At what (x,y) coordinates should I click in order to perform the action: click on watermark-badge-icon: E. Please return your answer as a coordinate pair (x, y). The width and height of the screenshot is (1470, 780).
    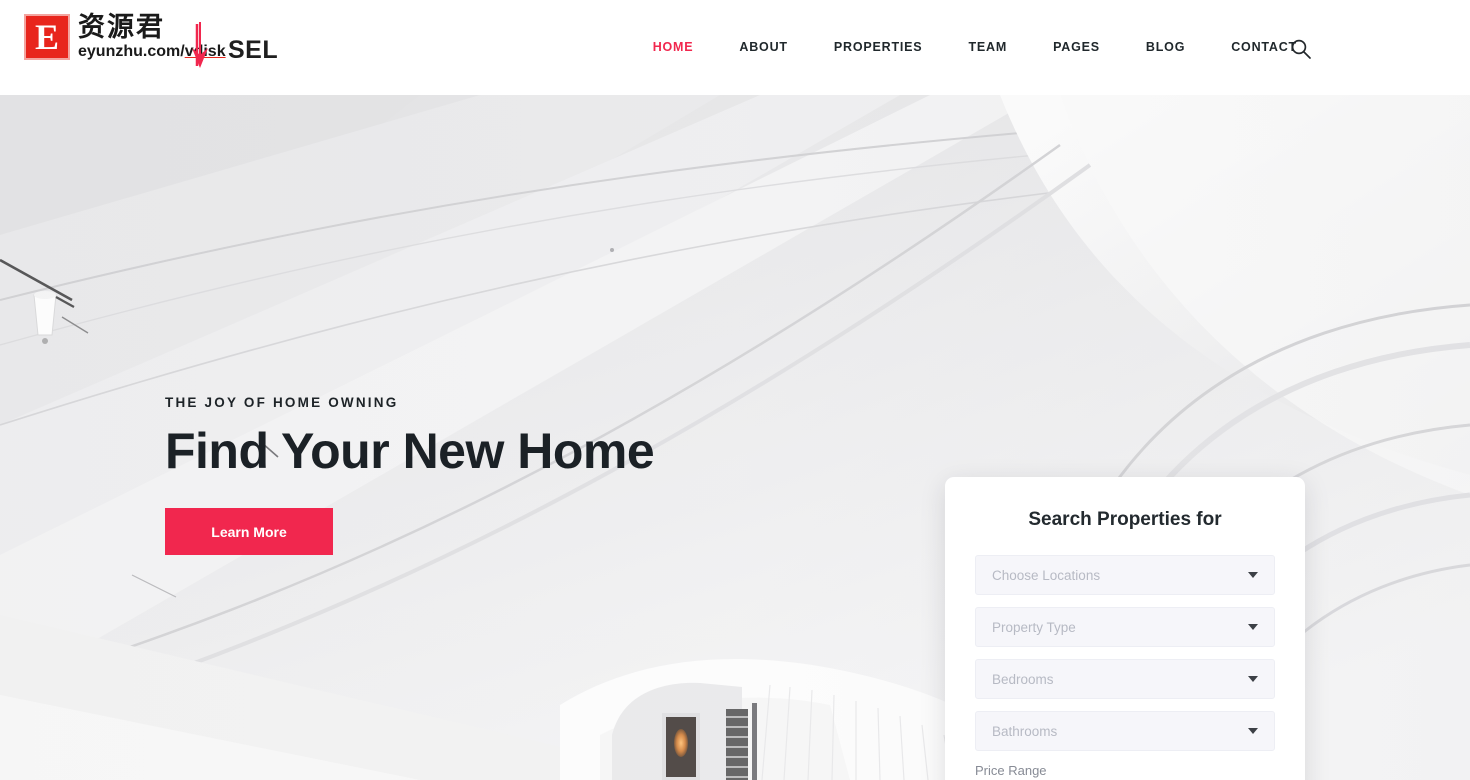
    Looking at the image, I should click on (47, 37).